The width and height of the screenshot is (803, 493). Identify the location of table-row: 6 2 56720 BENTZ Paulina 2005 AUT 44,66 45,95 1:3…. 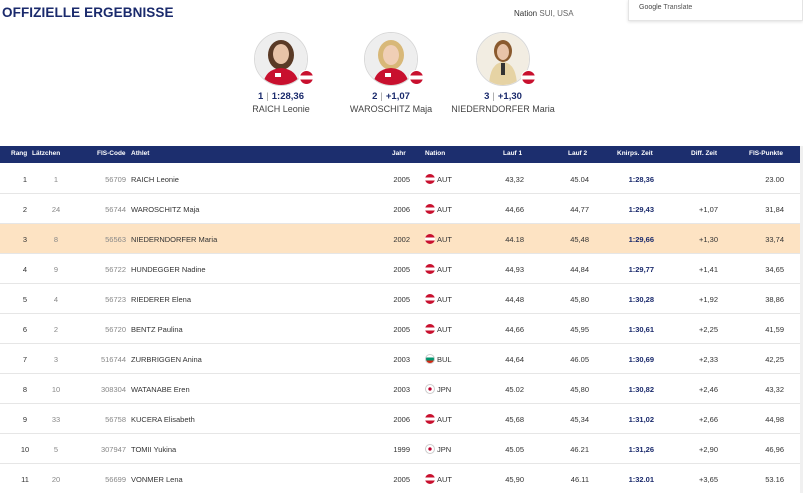
(400, 329).